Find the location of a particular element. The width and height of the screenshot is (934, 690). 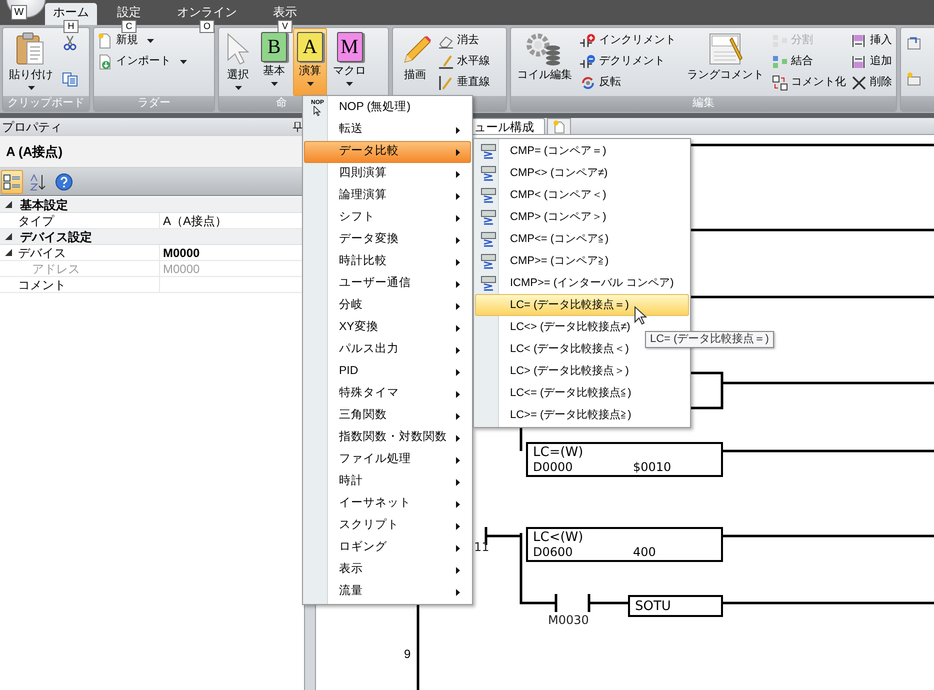

menu-item: CMP<> (コンペア≠) is located at coordinates (559, 173).